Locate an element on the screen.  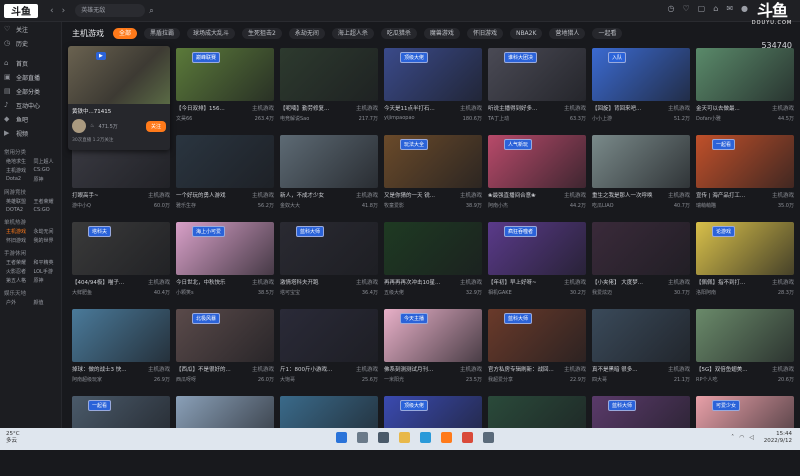
sidebar-category-link: 户外 is located at coordinates (20, 302).